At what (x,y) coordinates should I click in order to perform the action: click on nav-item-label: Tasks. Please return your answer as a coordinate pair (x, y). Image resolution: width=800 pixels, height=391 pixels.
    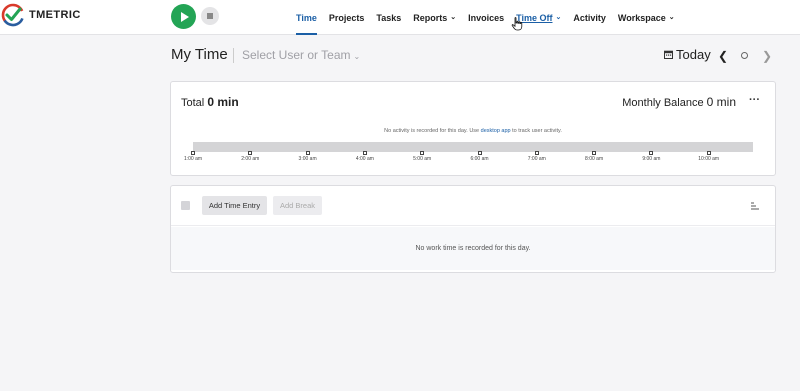
    Looking at the image, I should click on (389, 17).